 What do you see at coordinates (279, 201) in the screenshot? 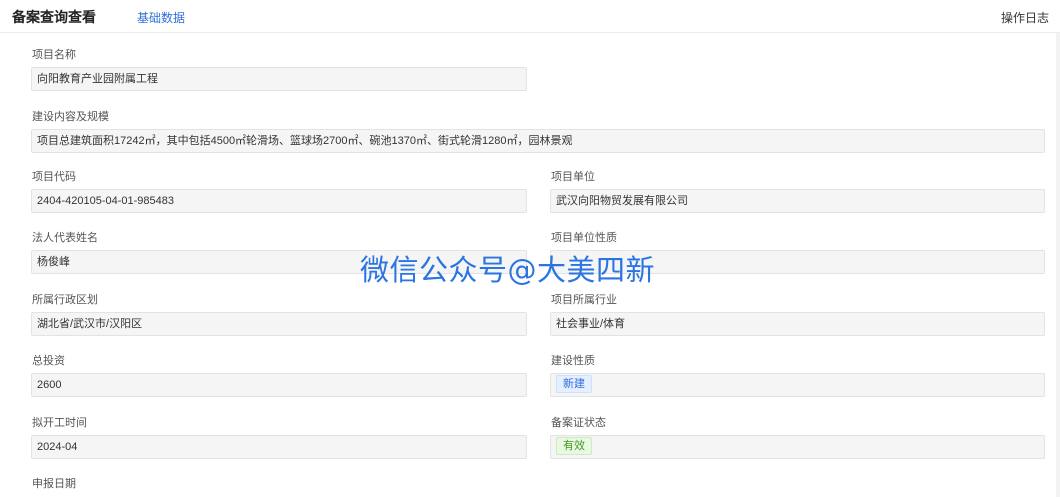
I see `project-code-field: 2404-420105-04-01-985483` at bounding box center [279, 201].